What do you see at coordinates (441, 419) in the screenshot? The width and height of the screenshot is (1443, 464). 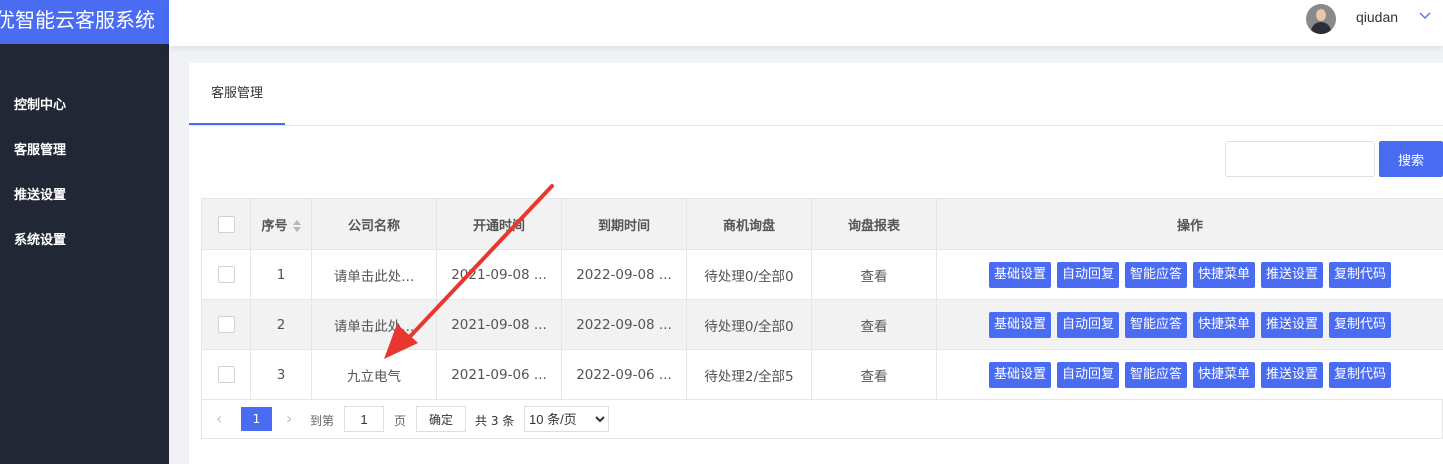 I see `goto-confirm-button: 确定` at bounding box center [441, 419].